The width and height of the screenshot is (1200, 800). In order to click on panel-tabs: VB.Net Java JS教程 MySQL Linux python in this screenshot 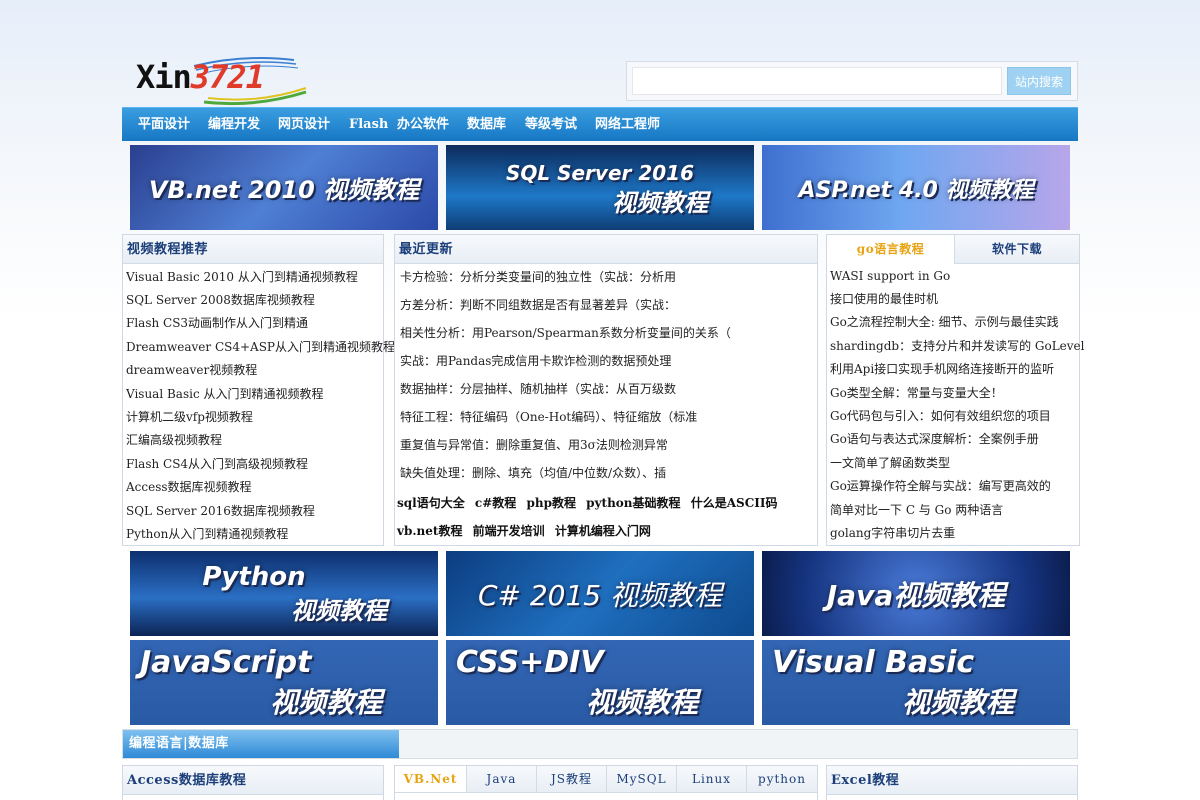, I will do `click(606, 779)`.